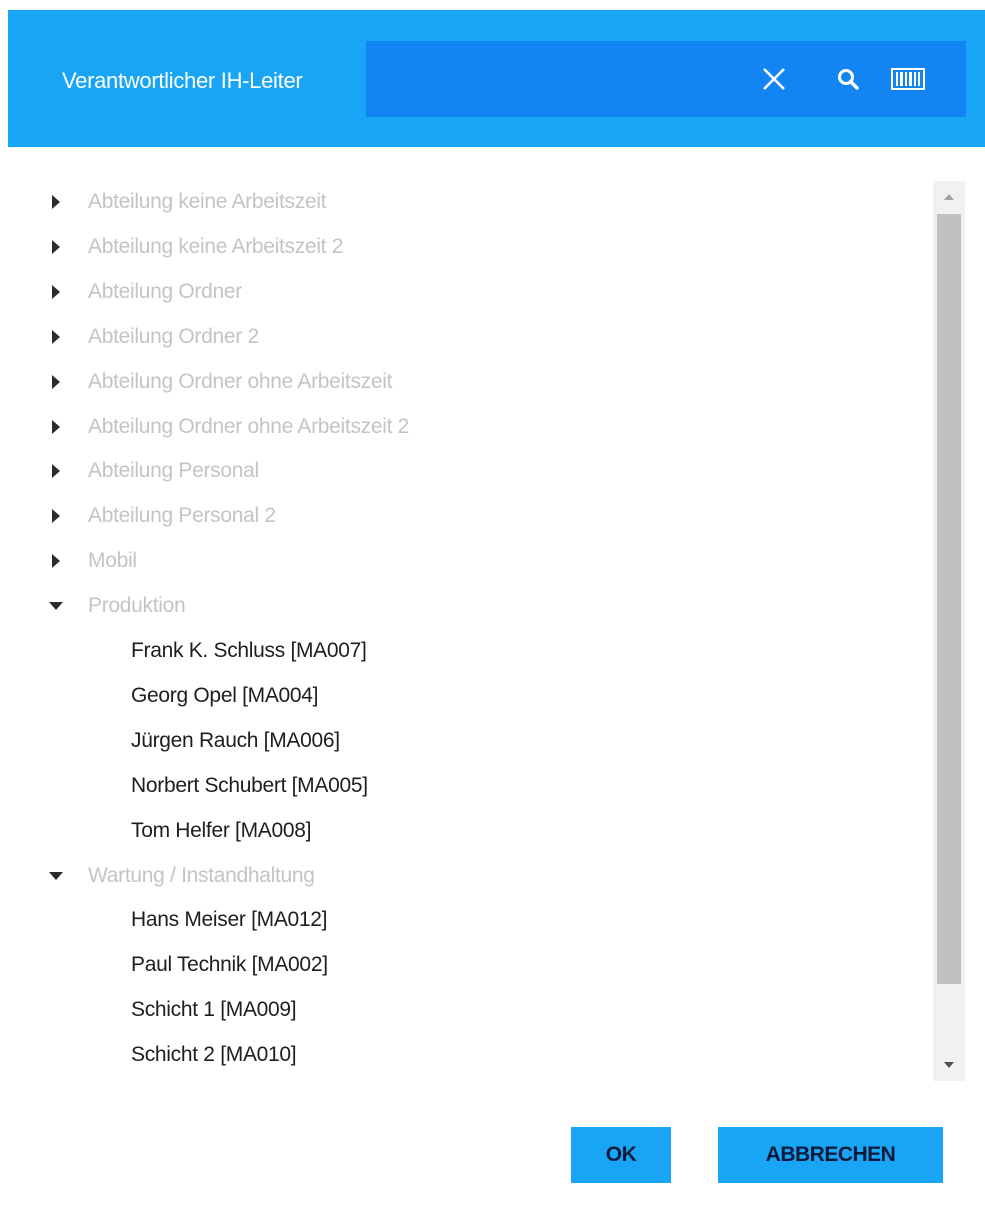 This screenshot has height=1207, width=985. Describe the element at coordinates (460, 516) in the screenshot. I see `tree-group: Abteilung Personal 2` at that location.